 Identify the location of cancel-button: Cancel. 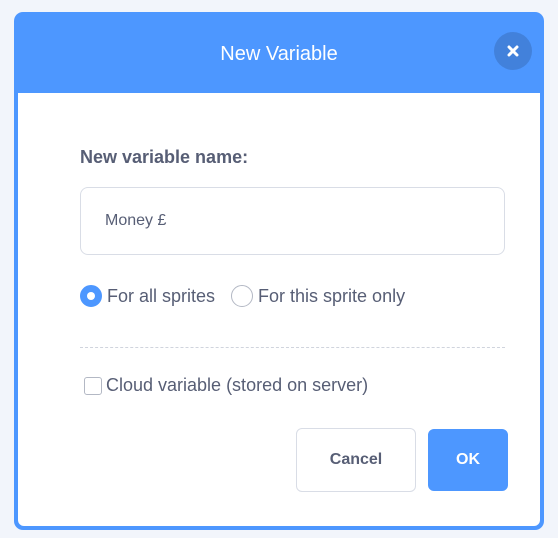
(356, 460).